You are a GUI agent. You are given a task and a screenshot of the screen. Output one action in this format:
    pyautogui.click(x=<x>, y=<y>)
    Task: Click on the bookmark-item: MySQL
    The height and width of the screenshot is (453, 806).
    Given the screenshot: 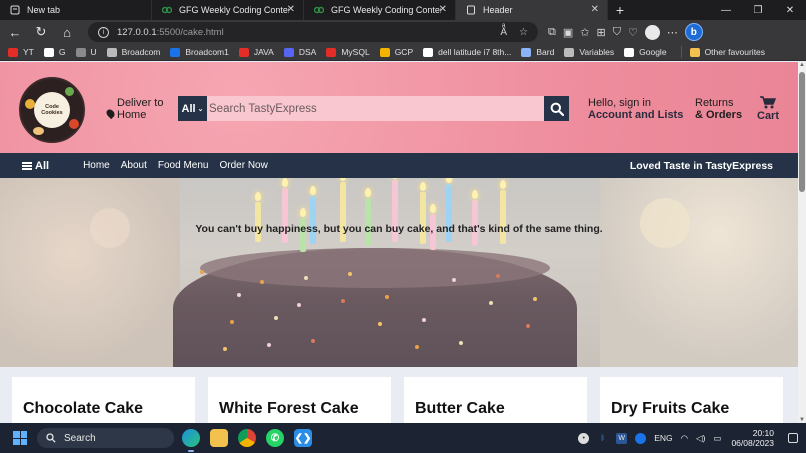 What is the action you would take?
    pyautogui.click(x=348, y=52)
    